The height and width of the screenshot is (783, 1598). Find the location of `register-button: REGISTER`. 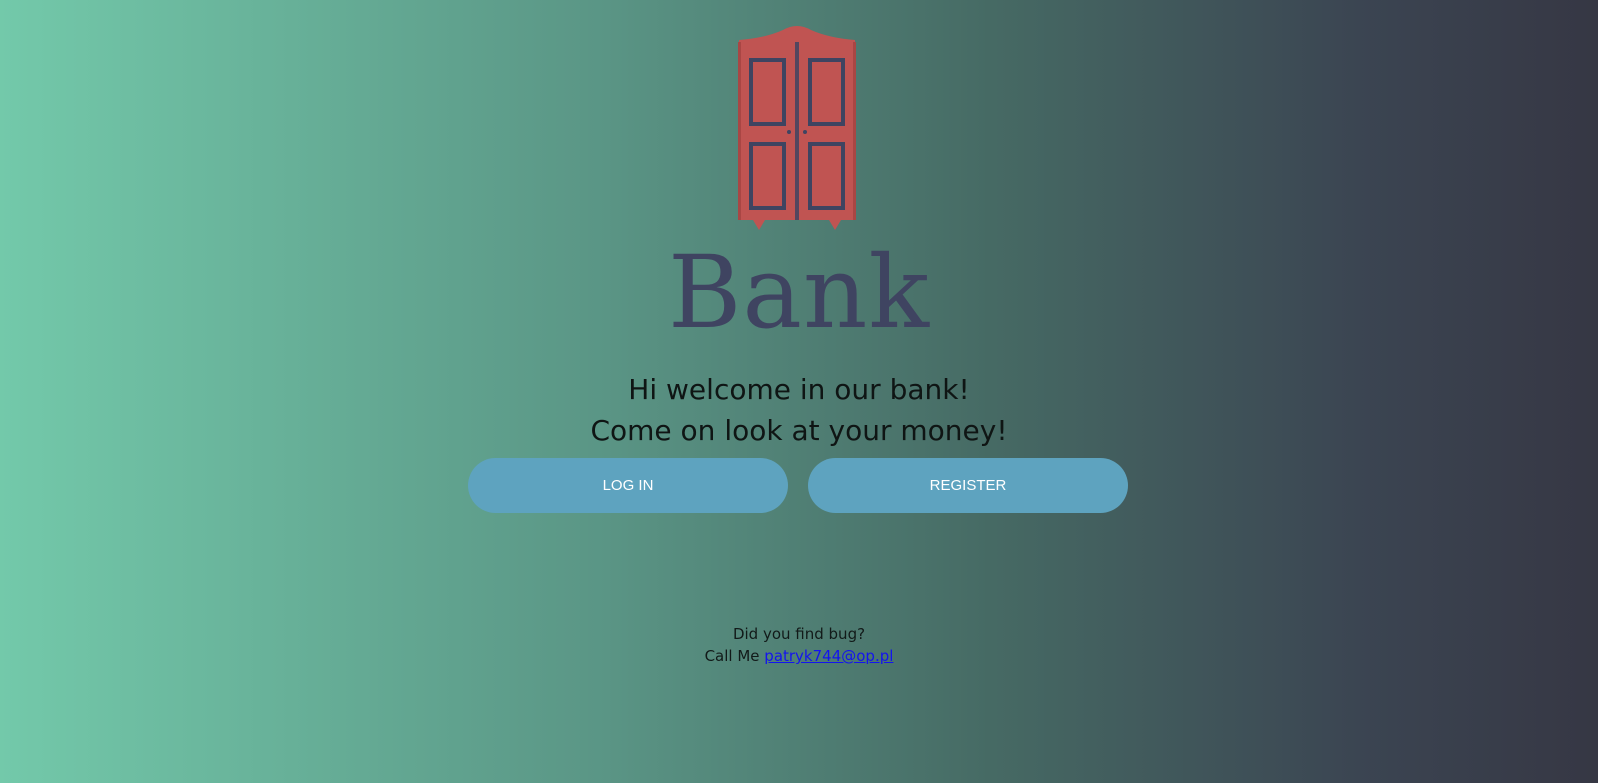

register-button: REGISTER is located at coordinates (968, 485).